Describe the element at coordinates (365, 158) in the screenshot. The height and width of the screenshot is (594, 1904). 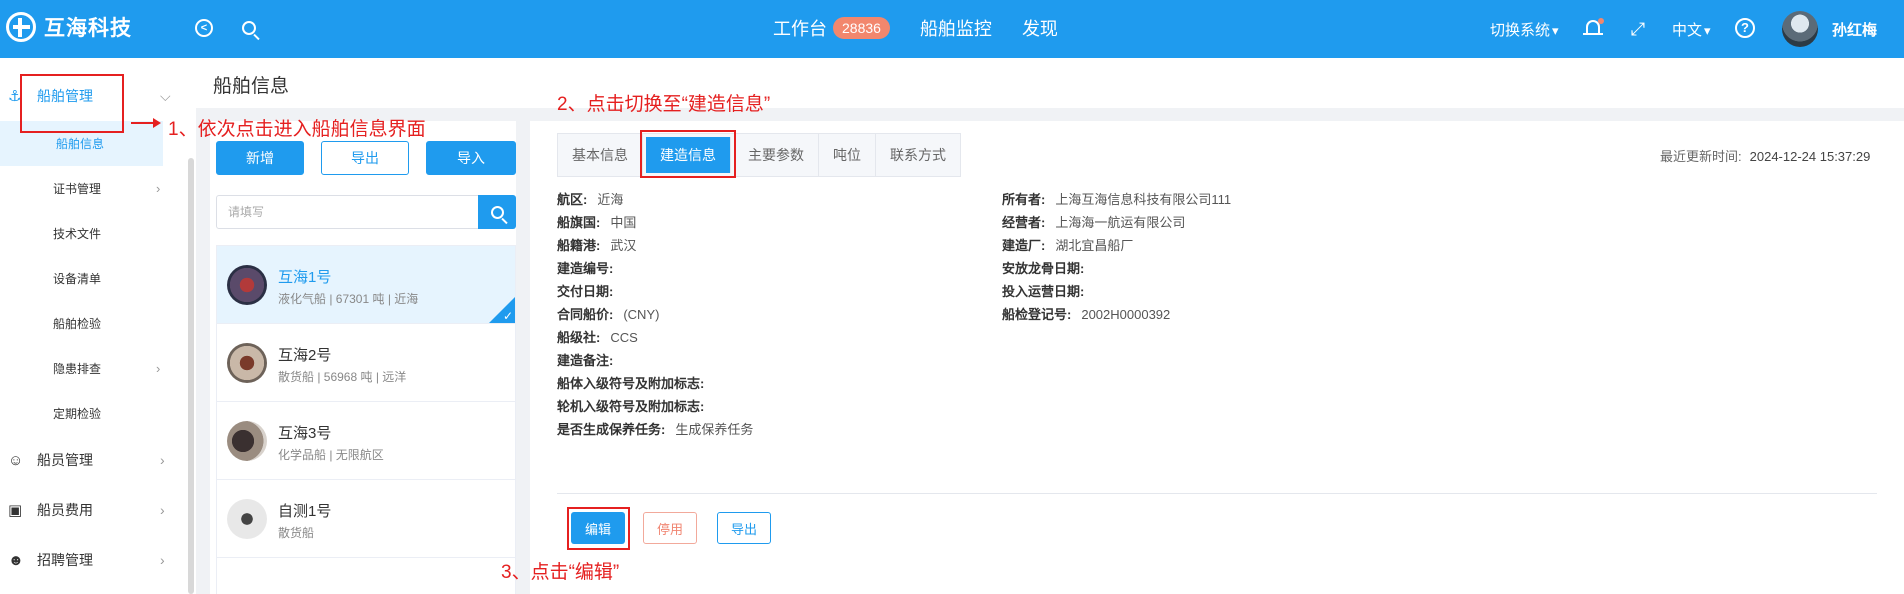
I see `export-list-button: 导出` at that location.